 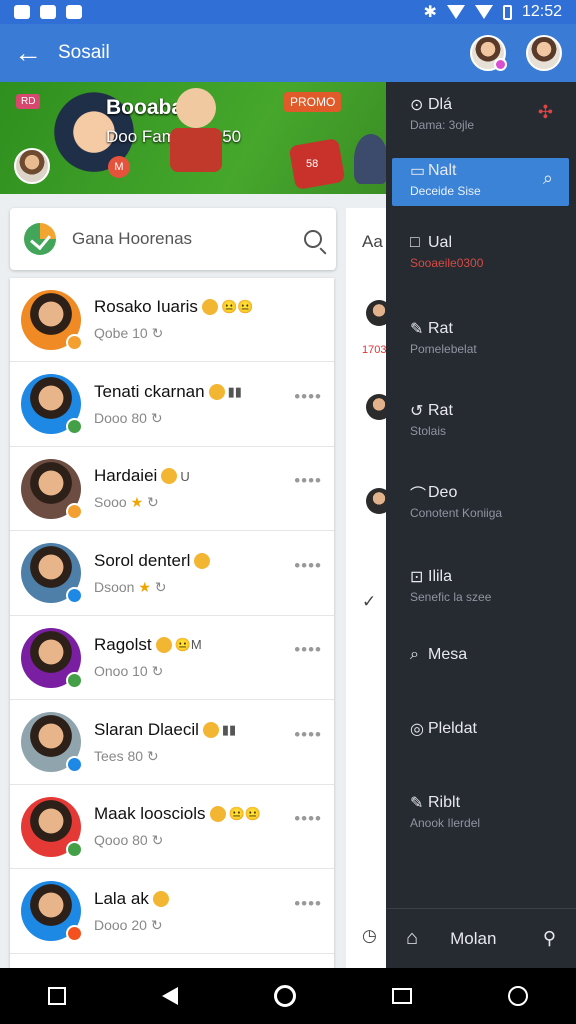 I want to click on system-nav-bar, so click(x=288, y=996).